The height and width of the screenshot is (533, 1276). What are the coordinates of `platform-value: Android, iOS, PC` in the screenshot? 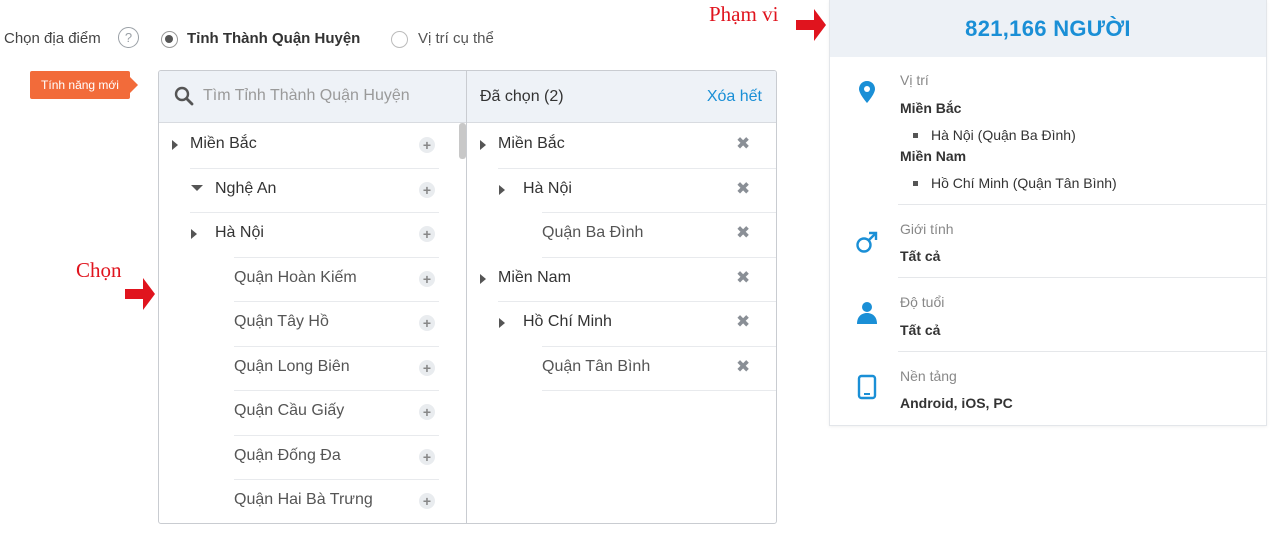 It's located at (956, 403).